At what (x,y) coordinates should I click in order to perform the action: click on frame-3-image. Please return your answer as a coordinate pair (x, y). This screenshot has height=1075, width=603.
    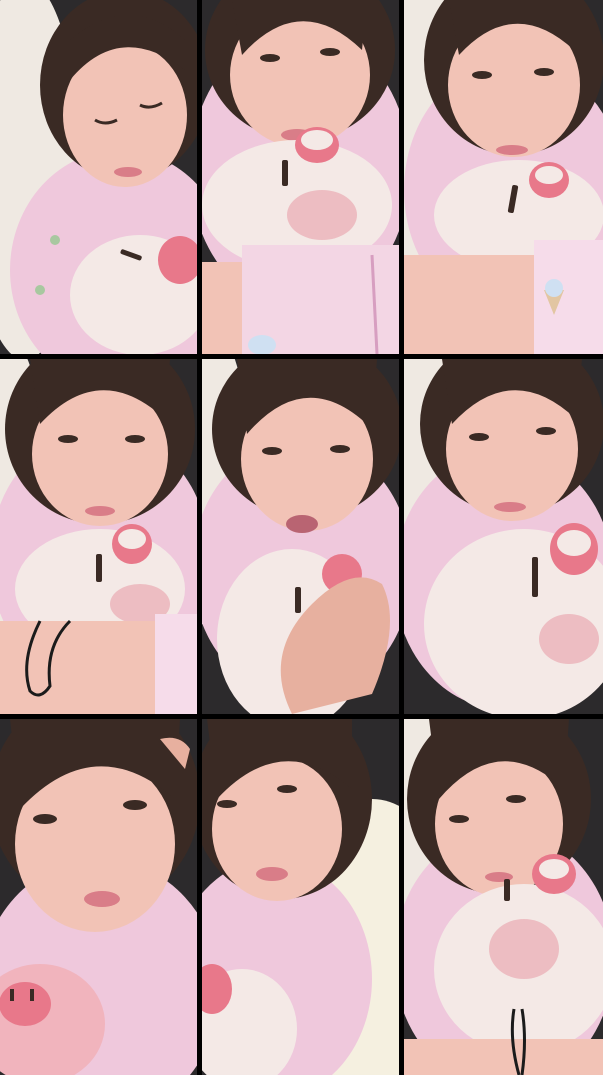
    Looking at the image, I should click on (503, 177).